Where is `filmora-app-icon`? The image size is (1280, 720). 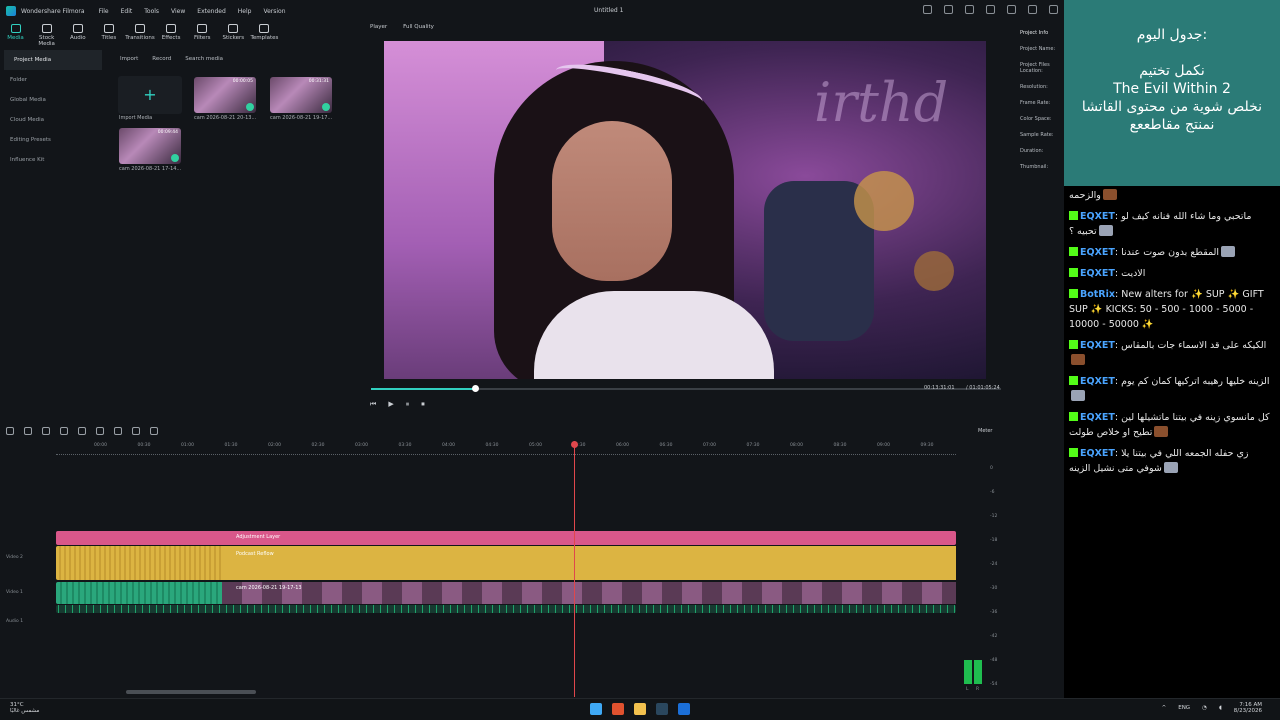 filmora-app-icon is located at coordinates (684, 709).